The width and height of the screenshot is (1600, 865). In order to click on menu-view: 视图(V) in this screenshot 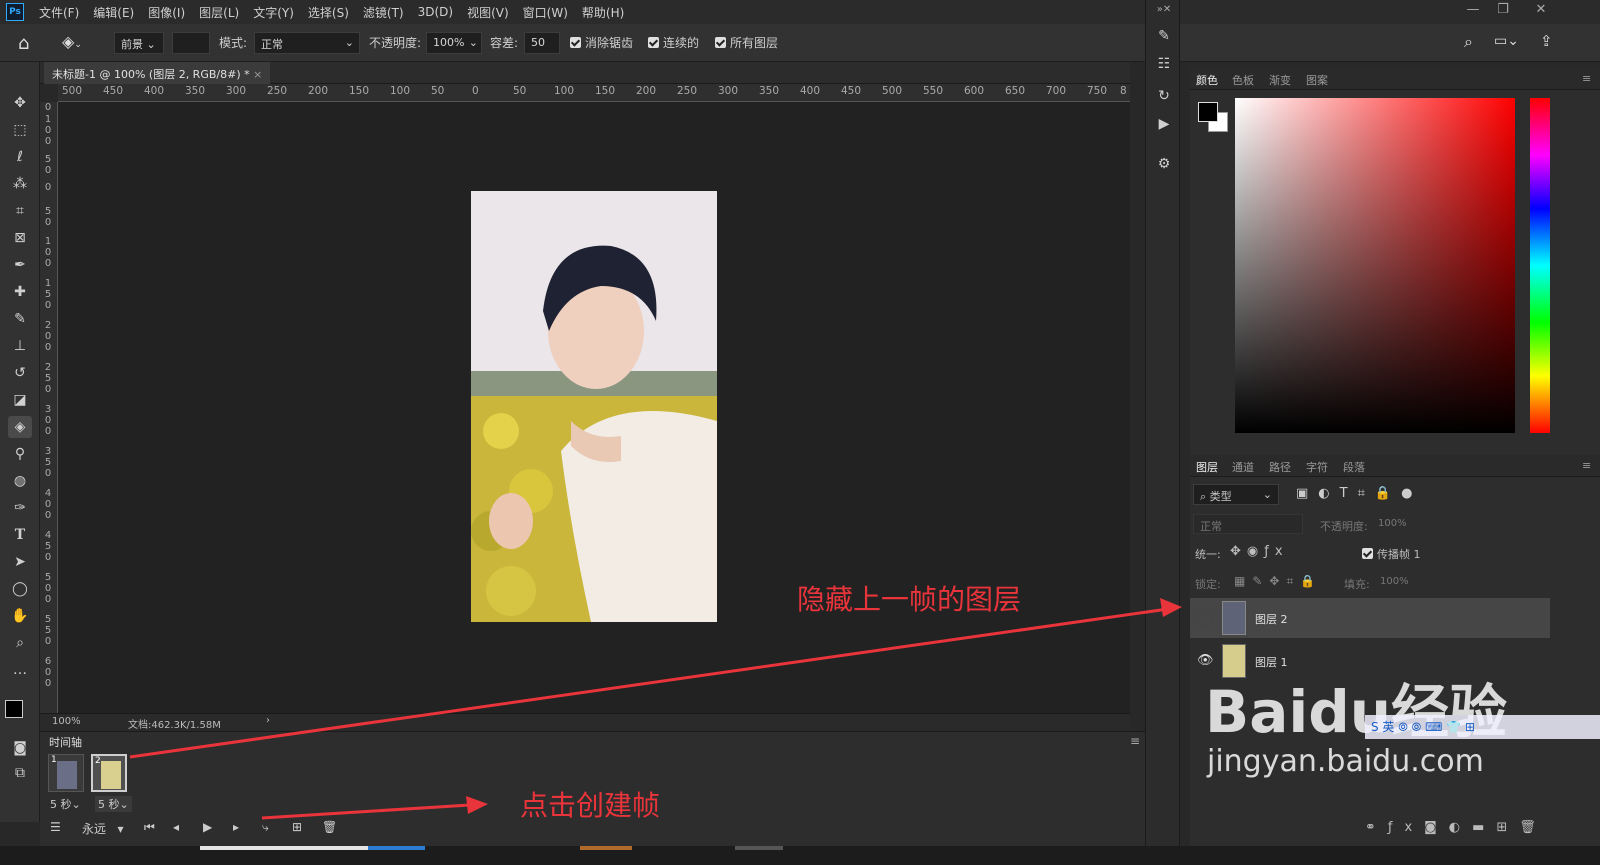, I will do `click(488, 12)`.